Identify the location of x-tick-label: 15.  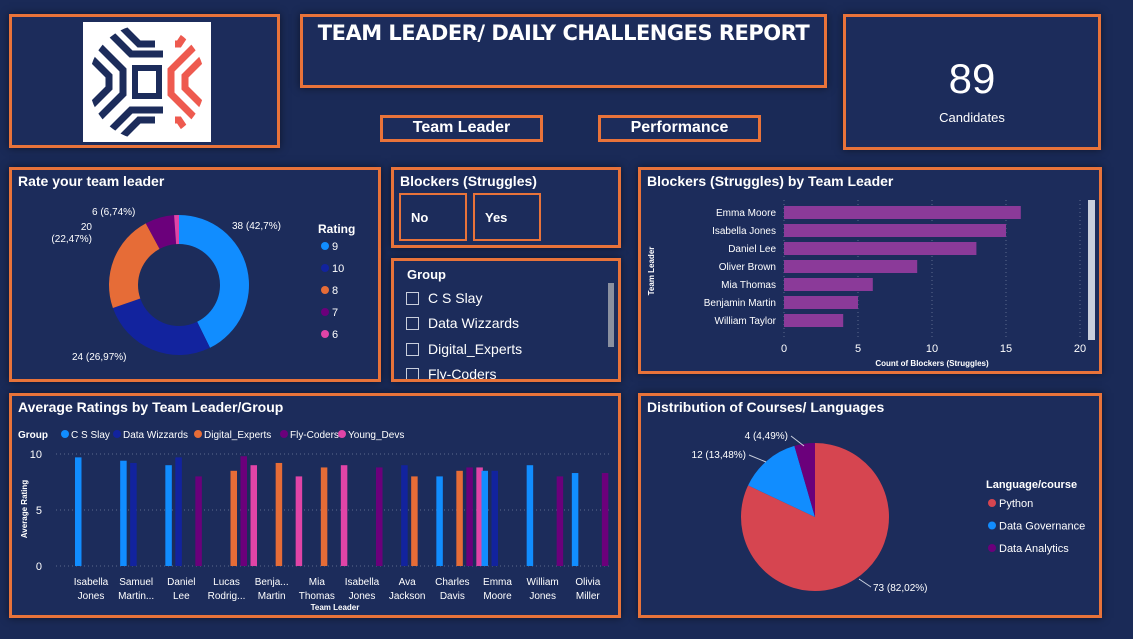
(1006, 349).